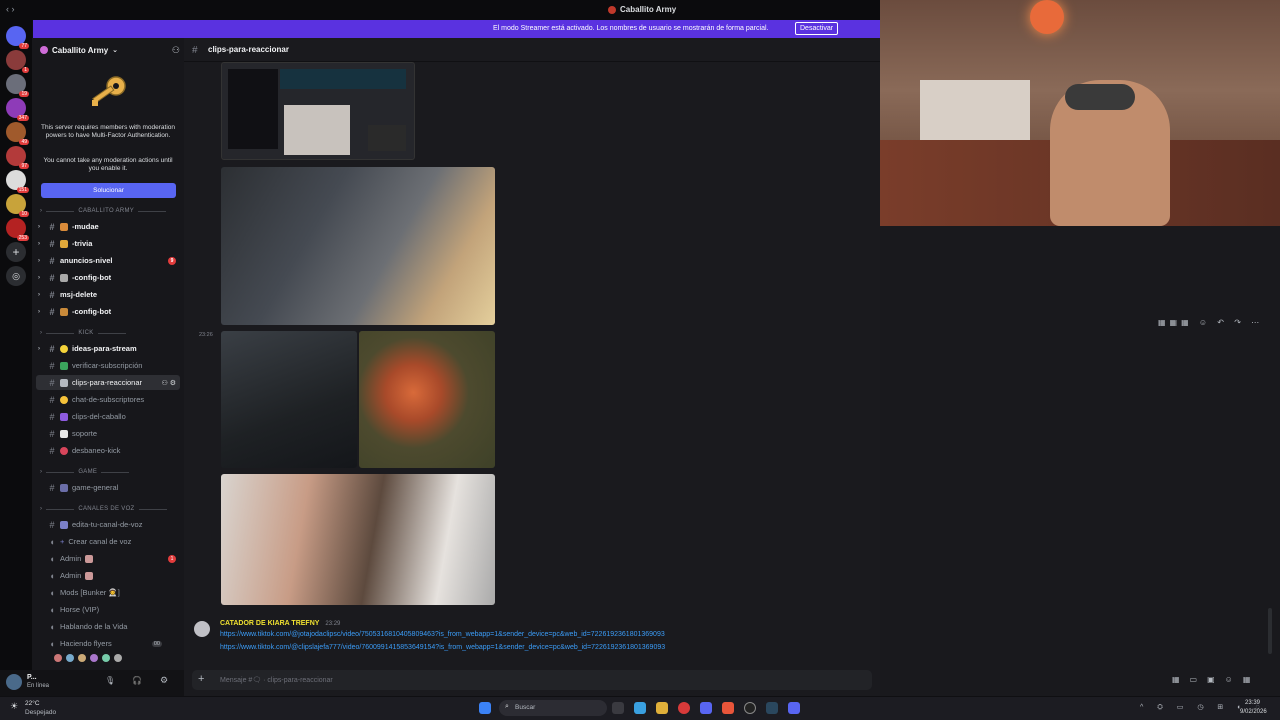  I want to click on channel-config-bot-2: › # -config-bot, so click(108, 311).